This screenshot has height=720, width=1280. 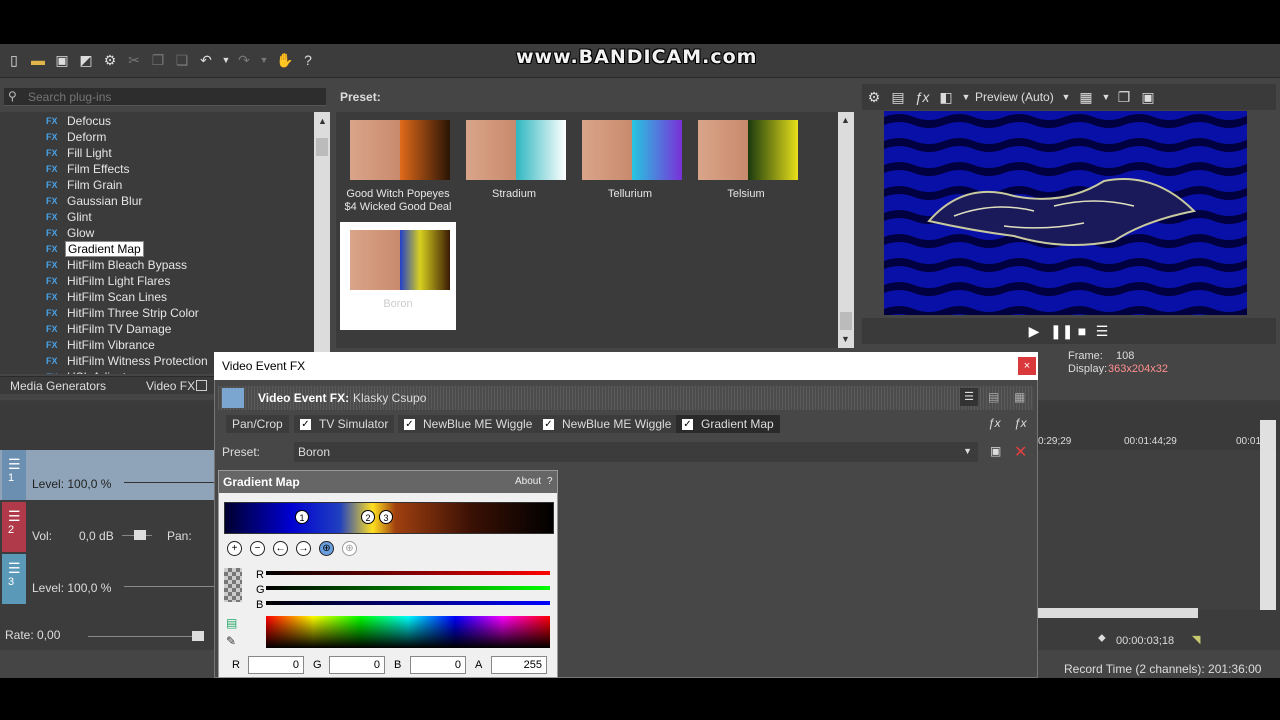 I want to click on quality-dropdown-icon: ▼, so click(x=1066, y=97).